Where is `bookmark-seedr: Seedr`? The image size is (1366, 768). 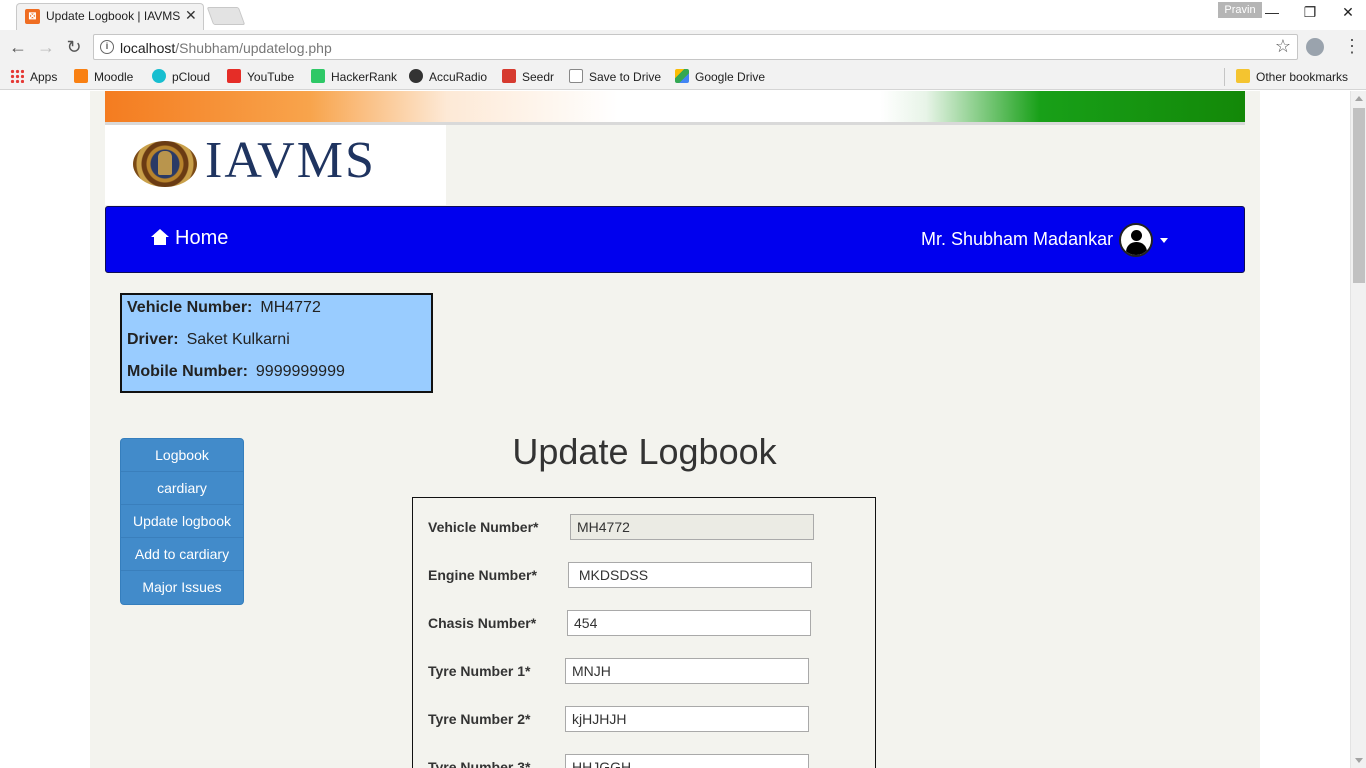 bookmark-seedr: Seedr is located at coordinates (528, 77).